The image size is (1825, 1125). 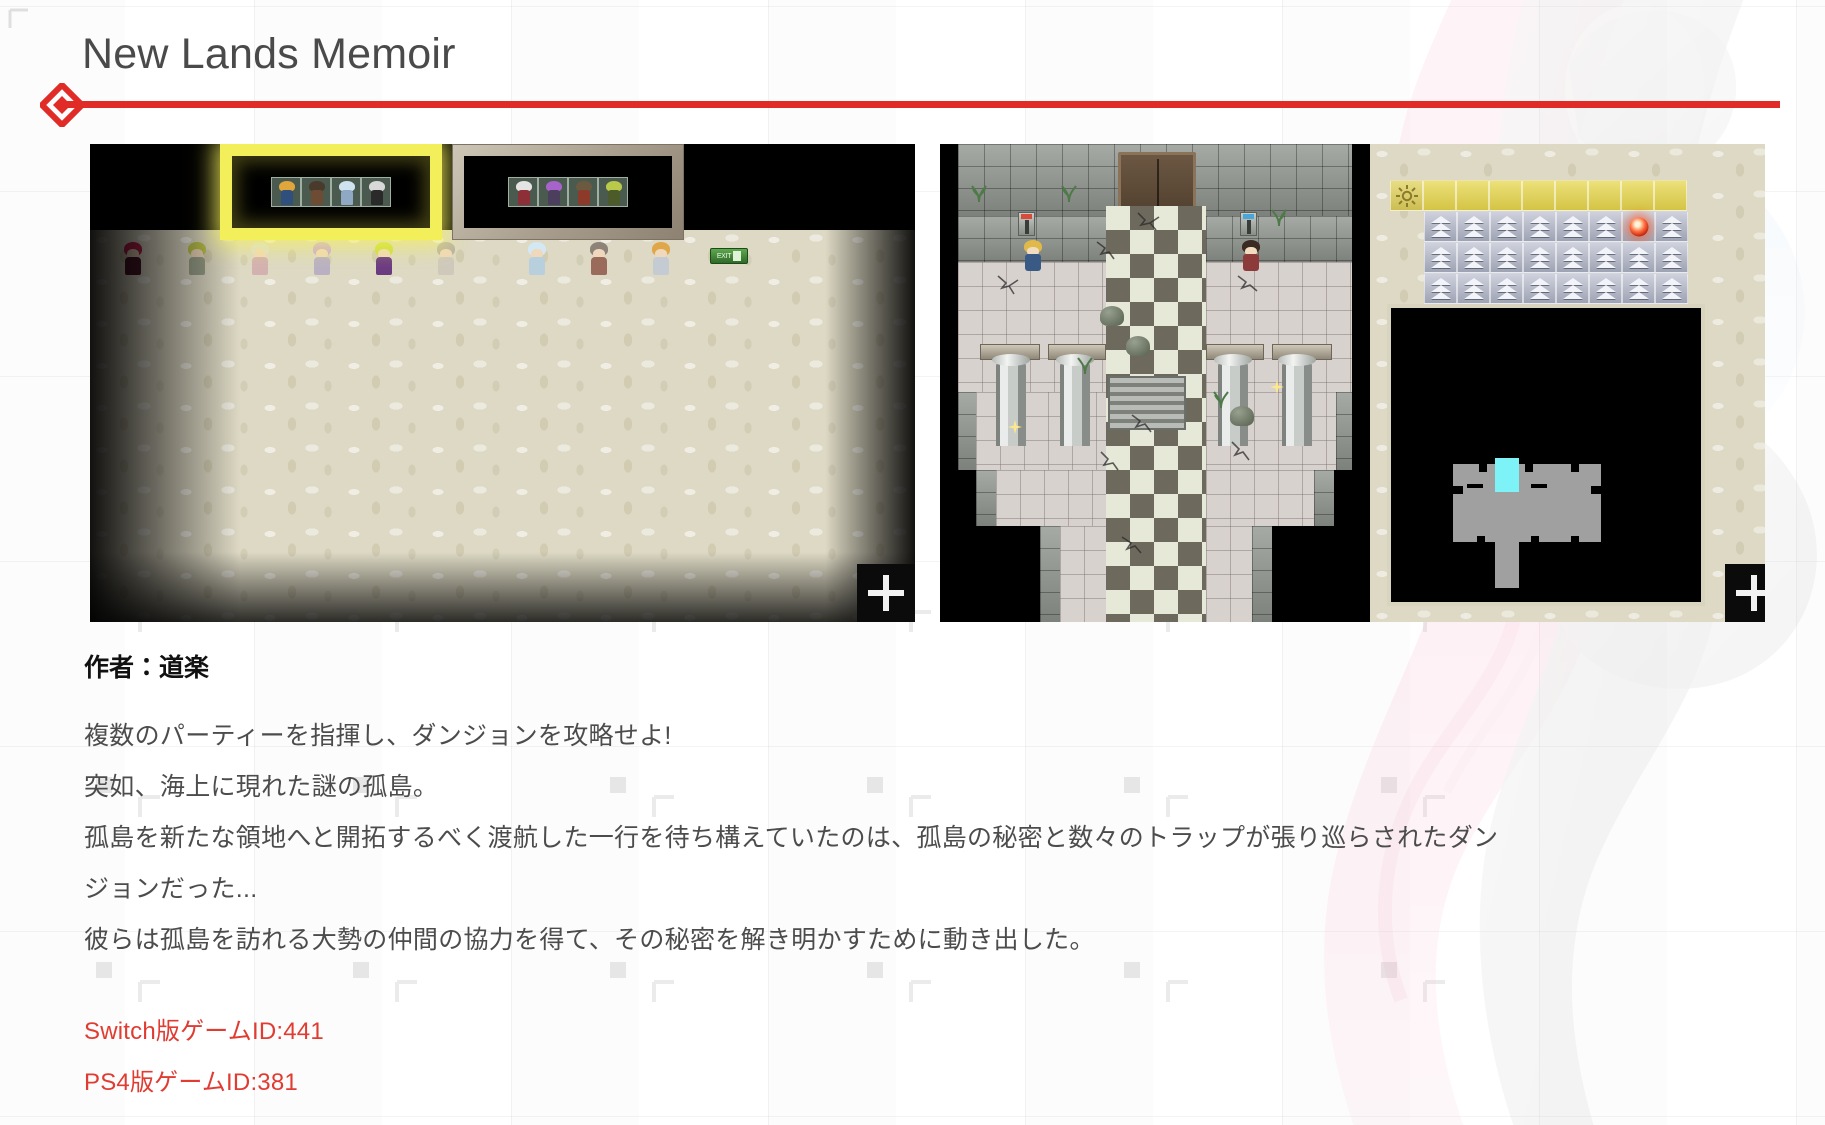 I want to click on minimap-corridor, so click(x=1507, y=565).